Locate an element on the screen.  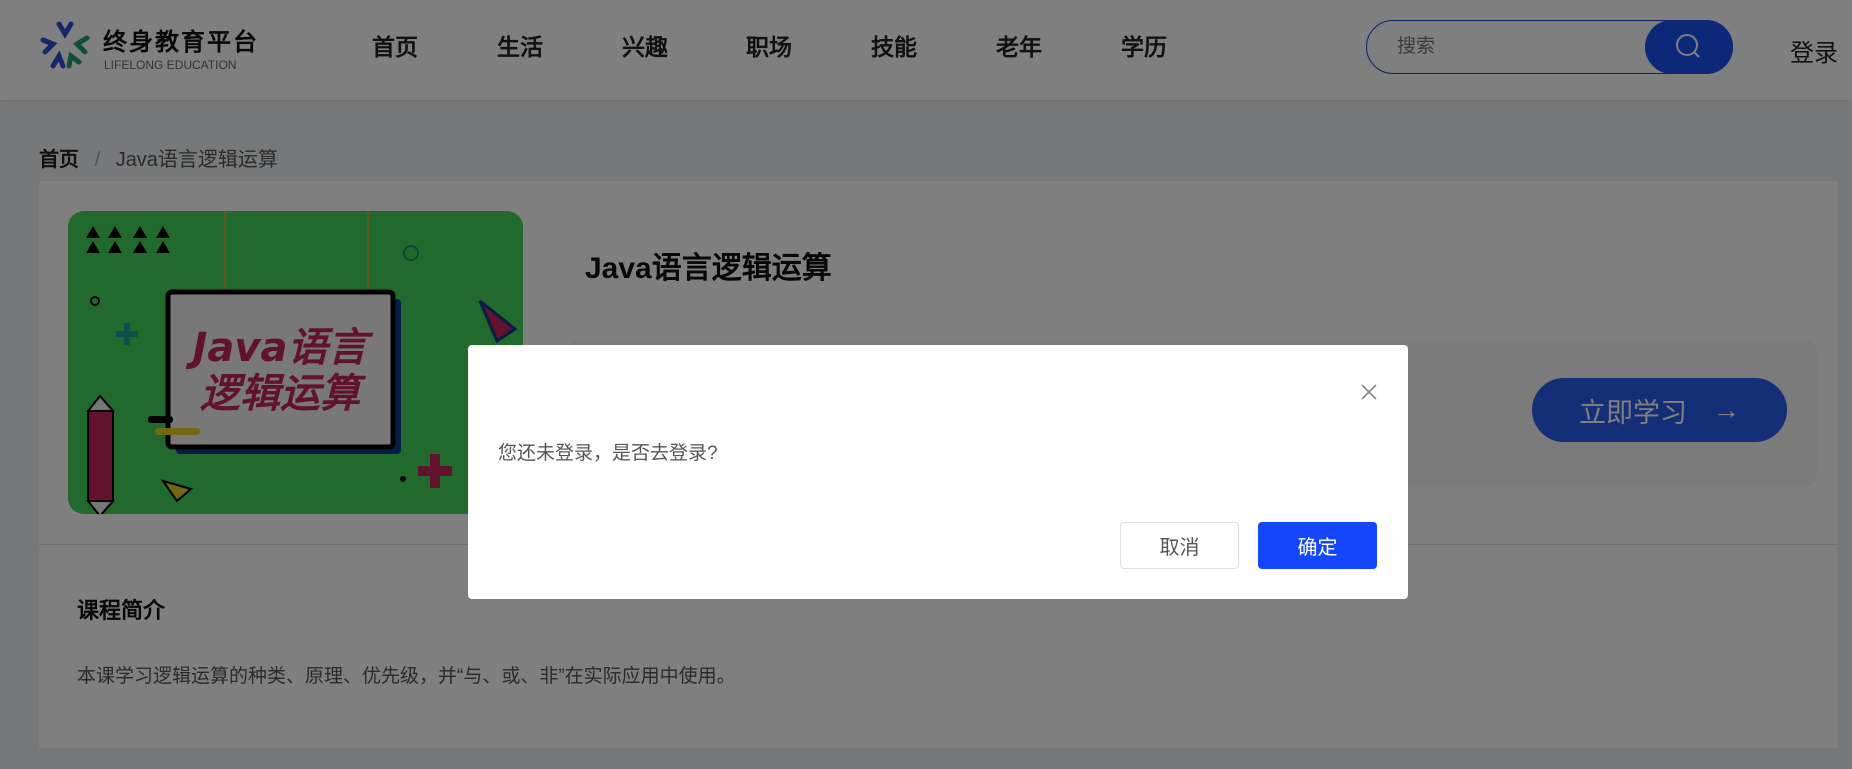
close-icon is located at coordinates (1369, 392).